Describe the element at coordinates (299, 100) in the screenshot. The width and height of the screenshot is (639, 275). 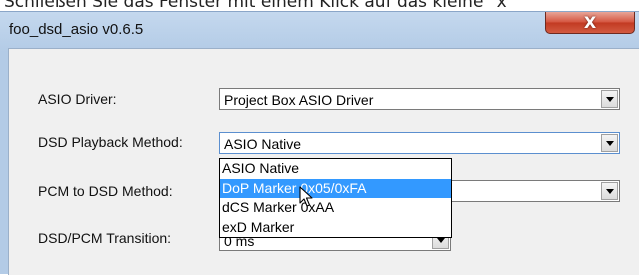
I see `asio-driver-value: Project Box ASIO Driver` at that location.